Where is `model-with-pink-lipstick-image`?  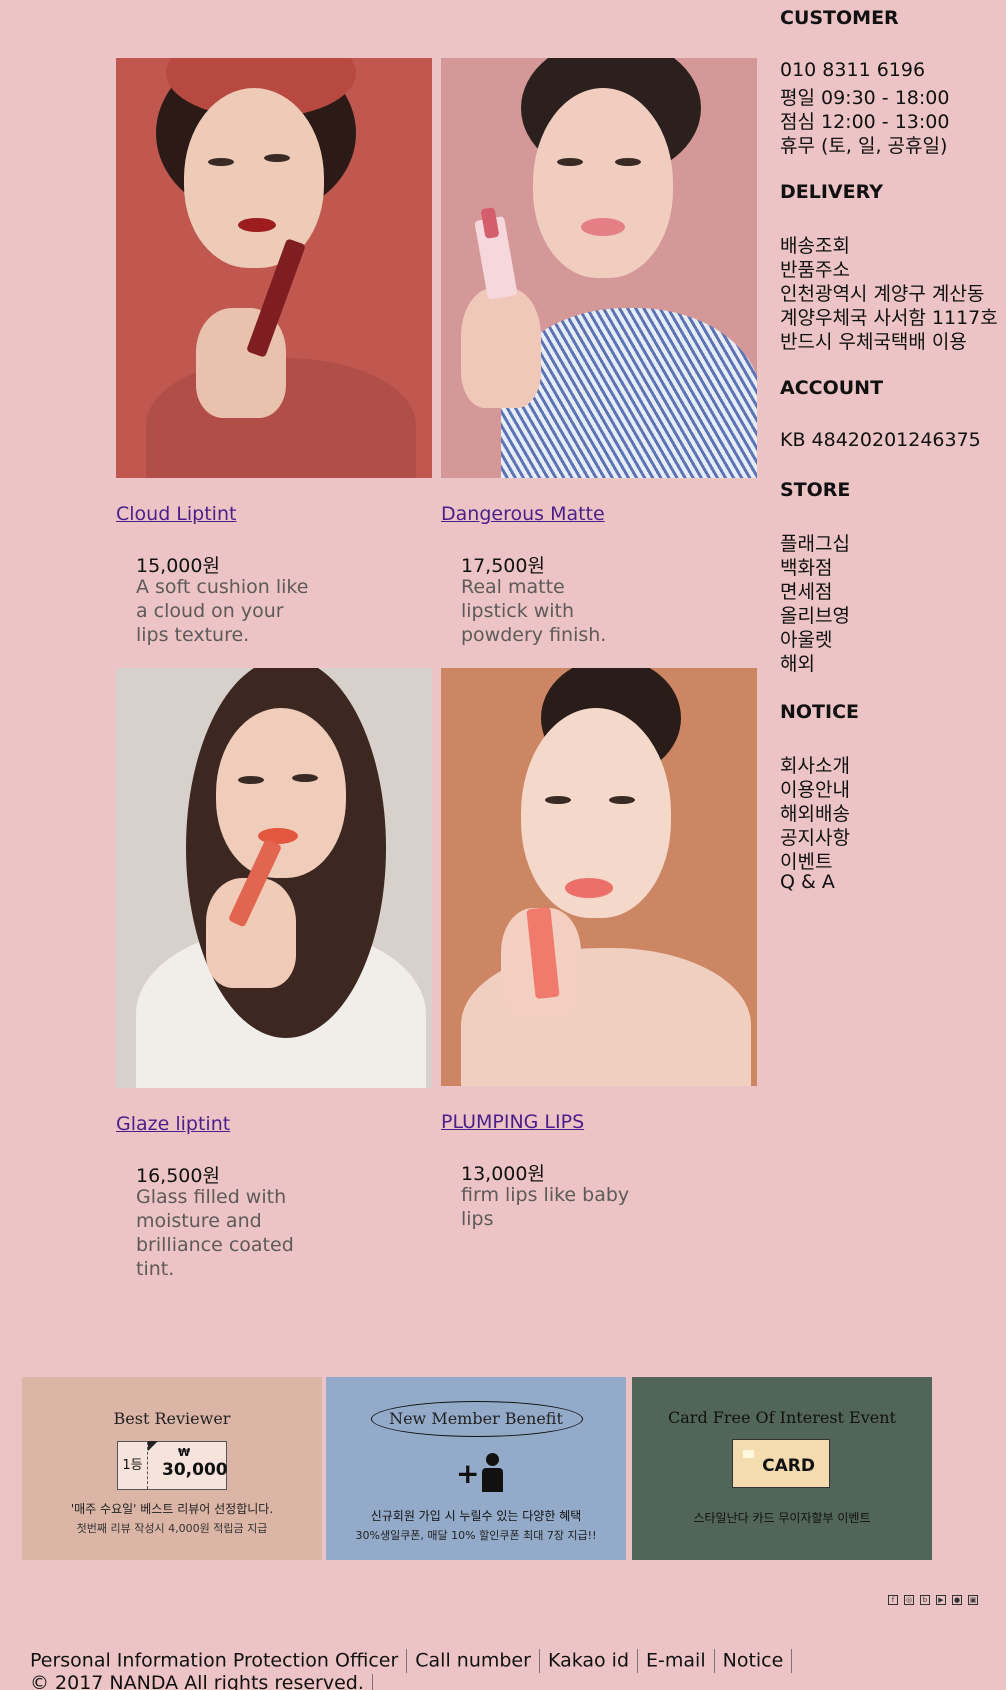
model-with-pink-lipstick-image is located at coordinates (599, 268).